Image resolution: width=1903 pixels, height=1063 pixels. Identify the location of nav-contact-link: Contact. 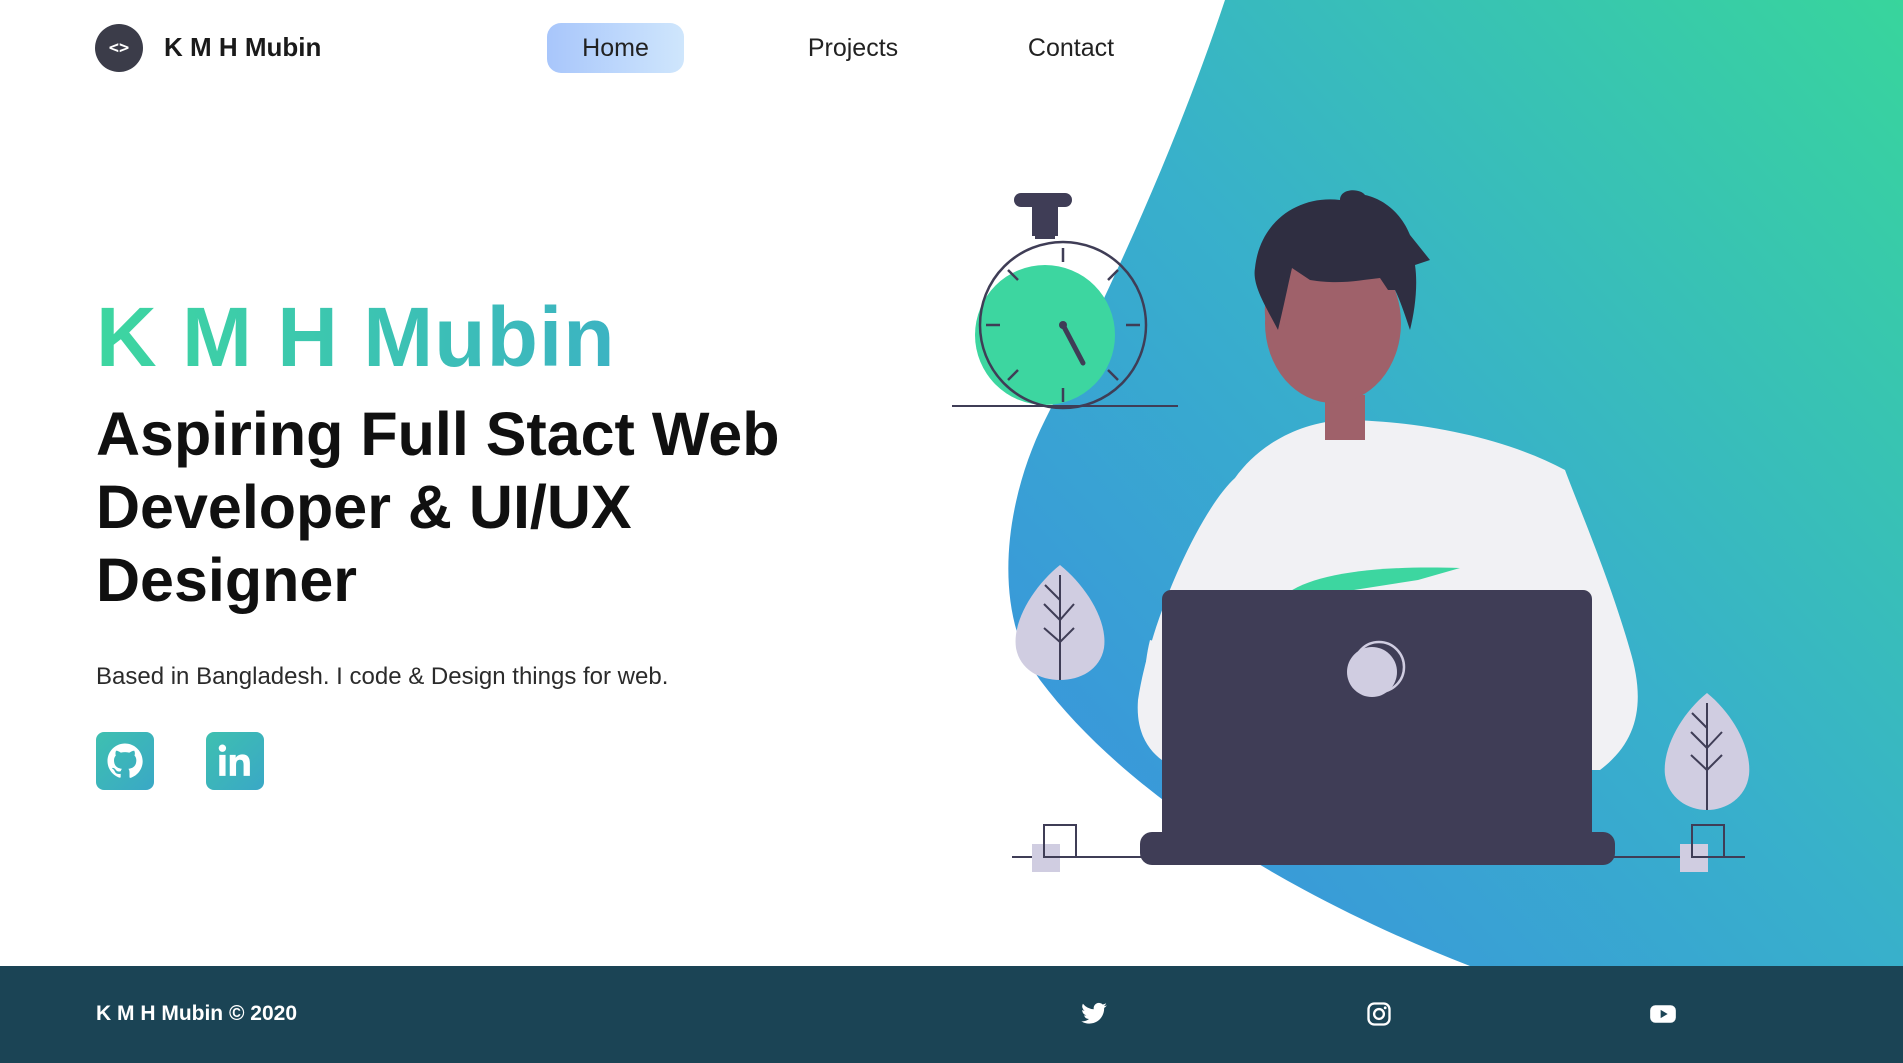
(1071, 48).